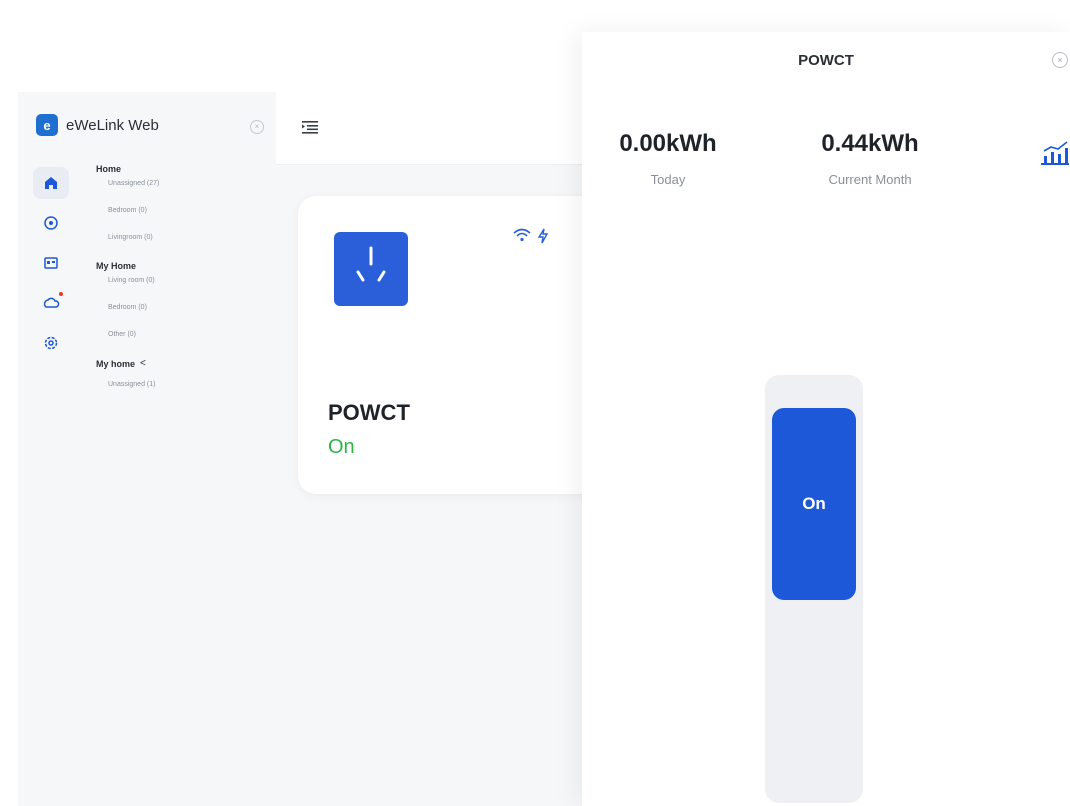 The image size is (1070, 806). Describe the element at coordinates (668, 143) in the screenshot. I see `today-energy-value: 0.00kWh` at that location.